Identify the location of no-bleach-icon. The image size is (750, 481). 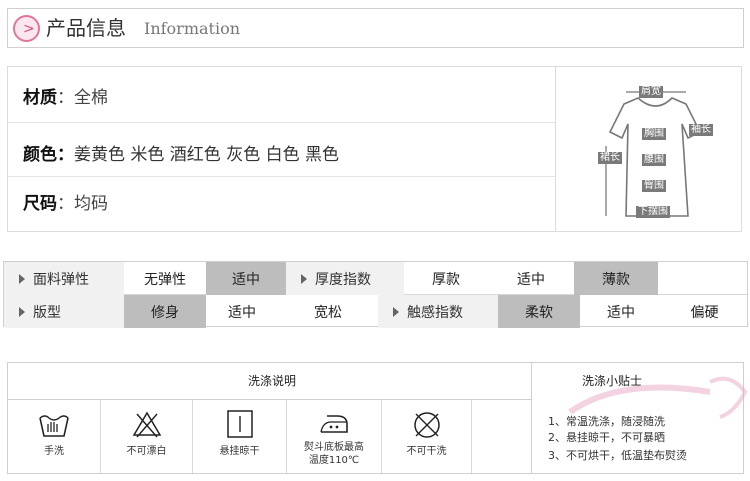
(147, 426).